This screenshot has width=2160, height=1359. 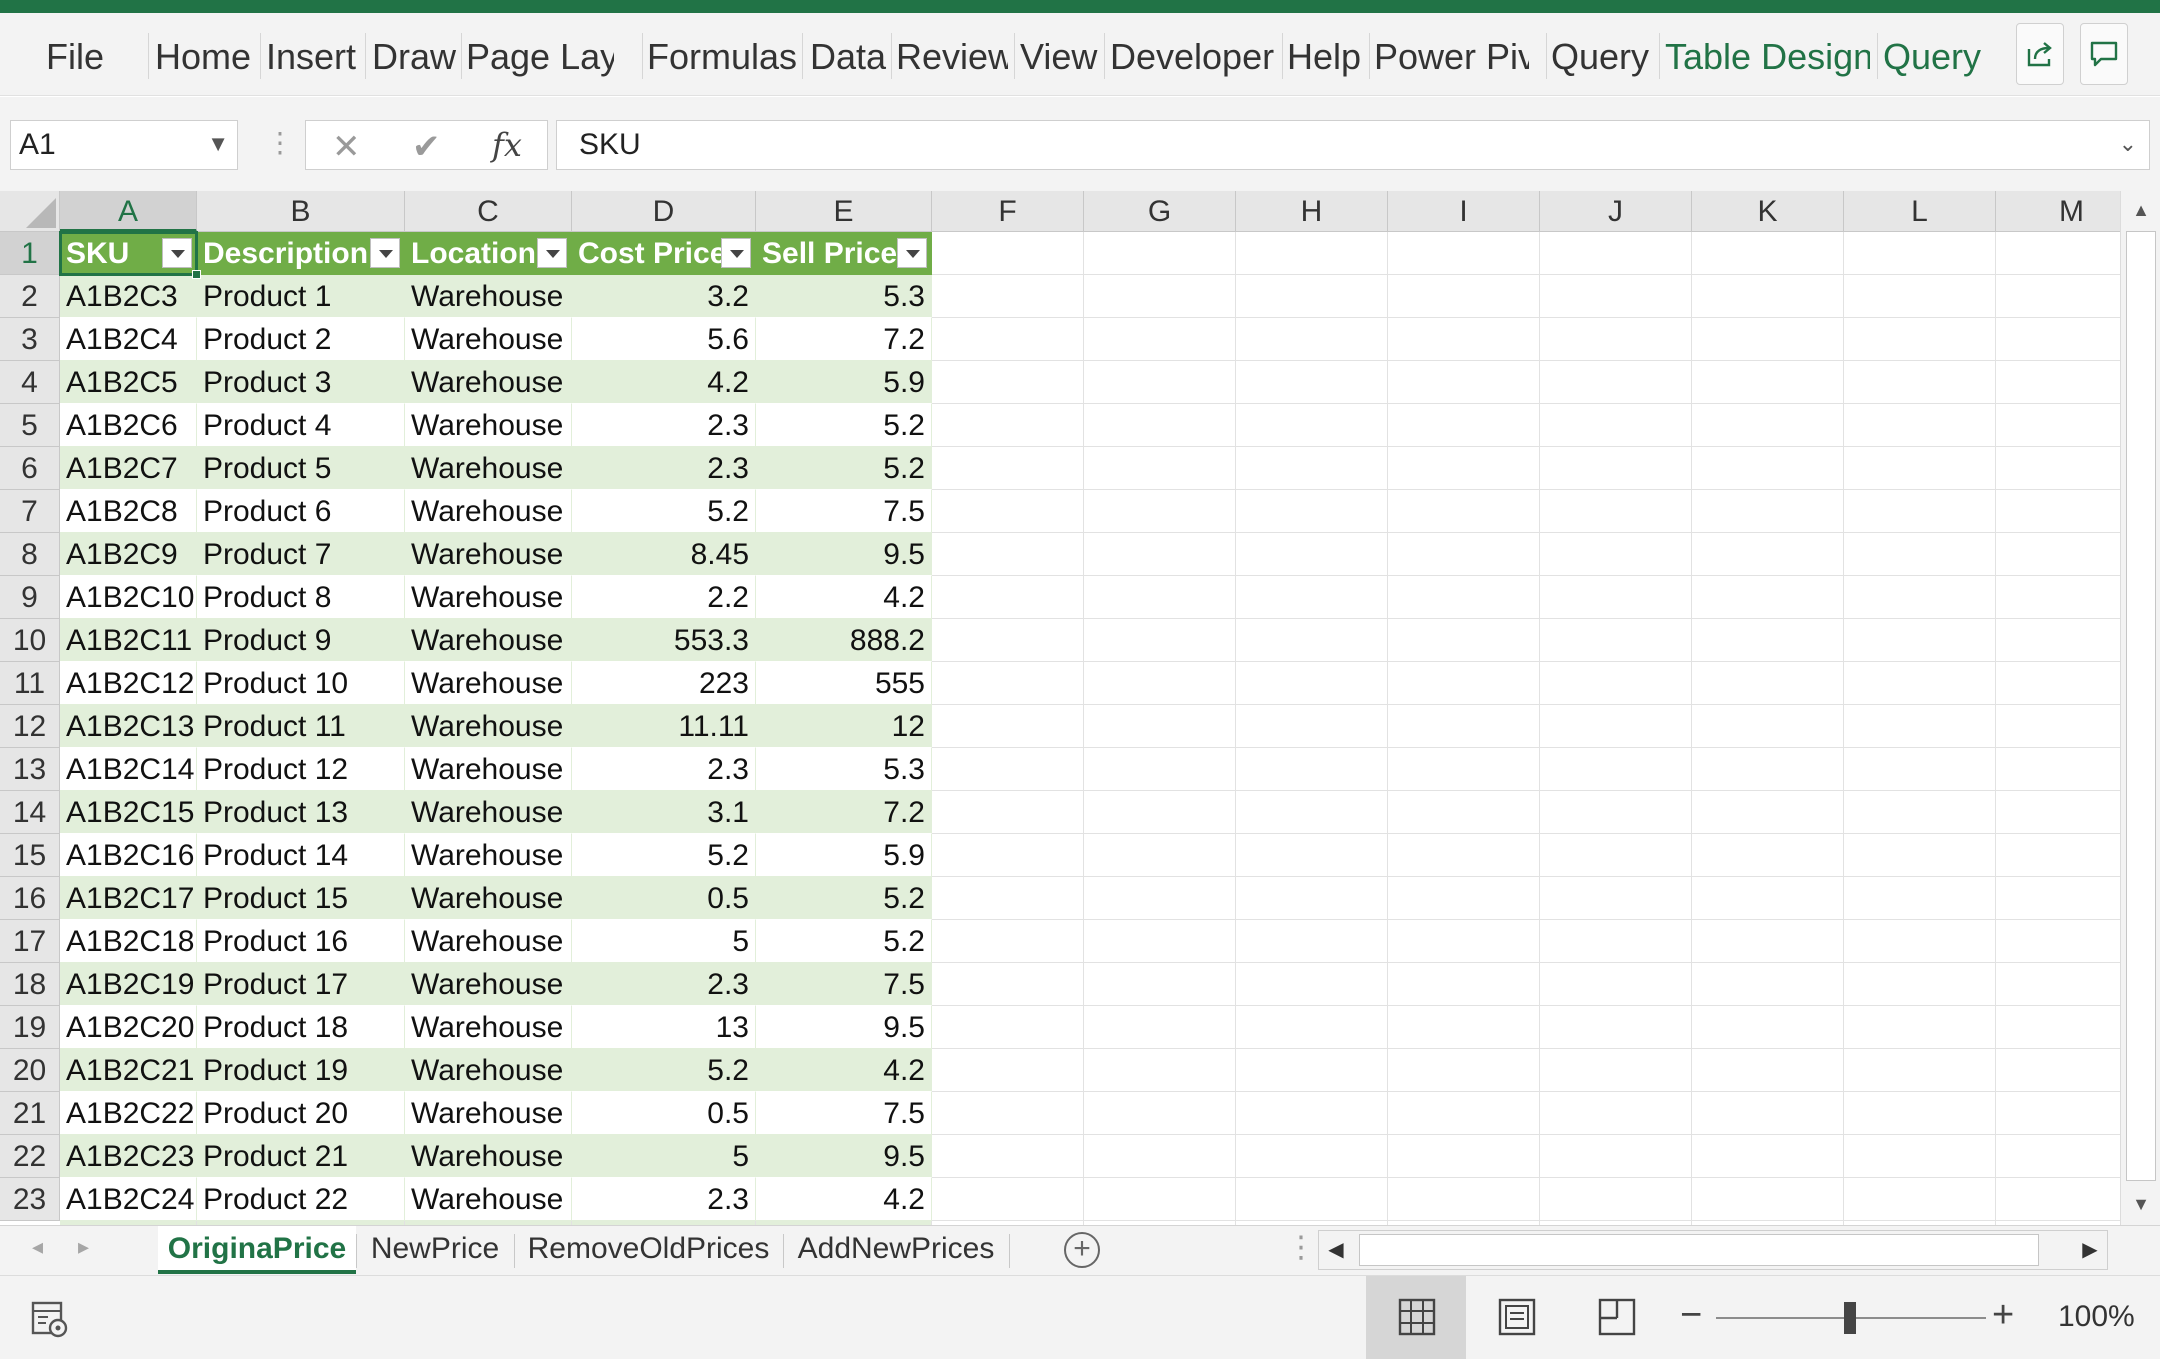 I want to click on table-cell: Product 13, so click(x=301, y=812).